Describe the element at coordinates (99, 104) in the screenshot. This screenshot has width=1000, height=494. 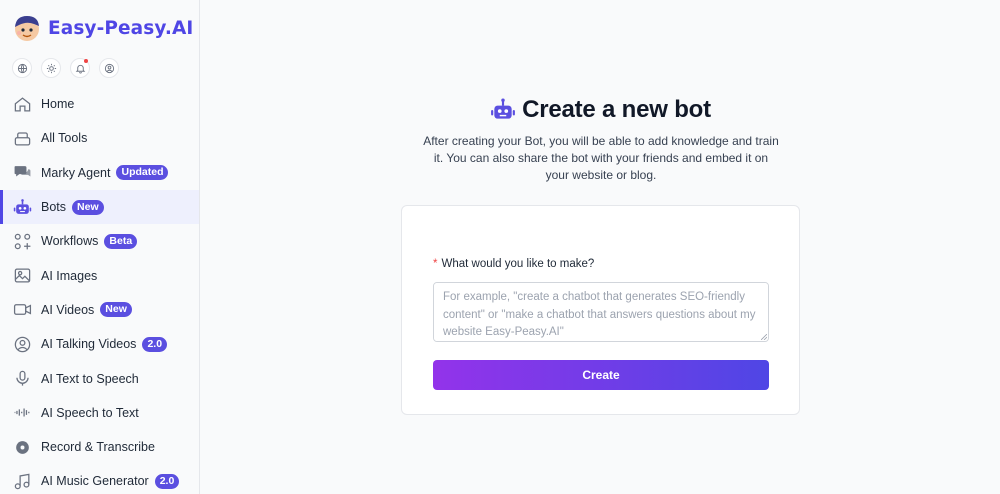
I see `sidebar-item-home: Home` at that location.